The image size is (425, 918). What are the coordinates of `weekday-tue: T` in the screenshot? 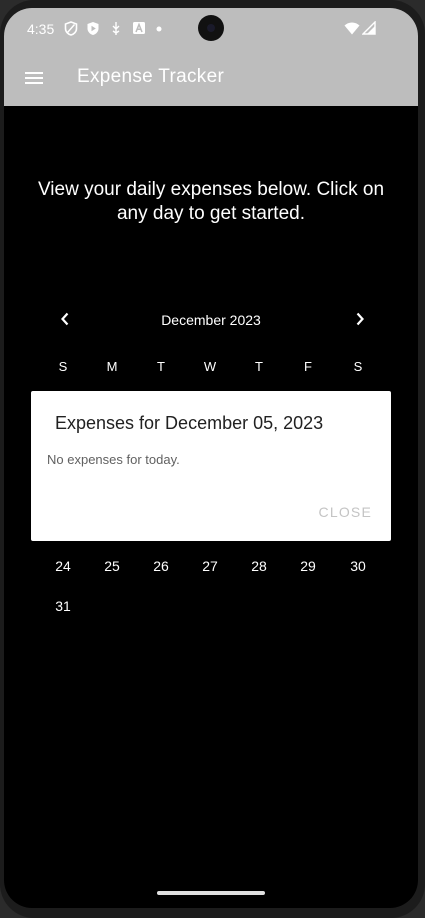 It's located at (161, 366).